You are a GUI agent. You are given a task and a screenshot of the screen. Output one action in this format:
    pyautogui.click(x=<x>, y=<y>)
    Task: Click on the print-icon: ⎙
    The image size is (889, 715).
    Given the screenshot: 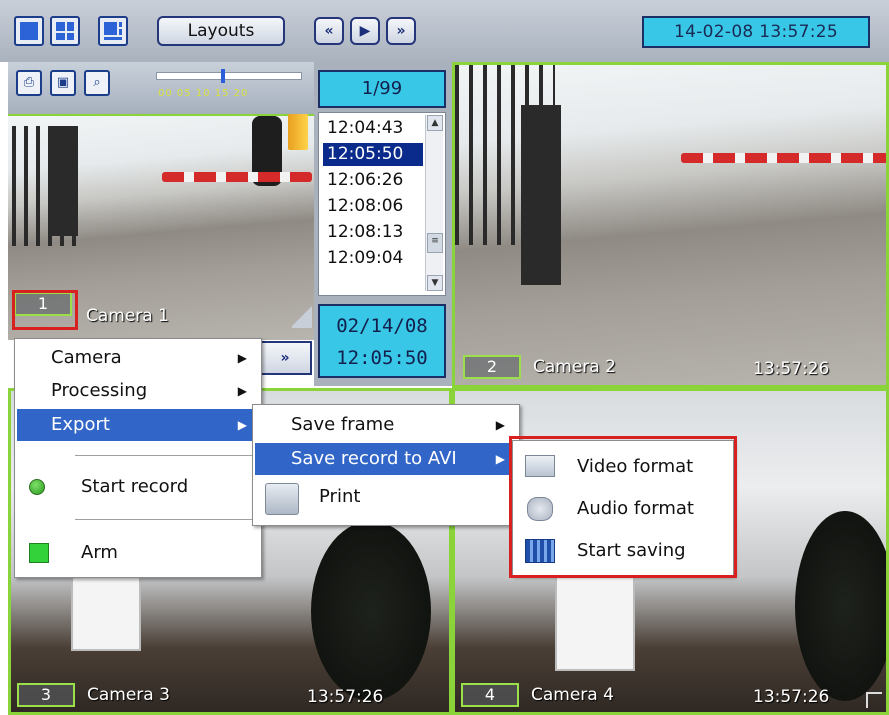 What is the action you would take?
    pyautogui.click(x=29, y=83)
    